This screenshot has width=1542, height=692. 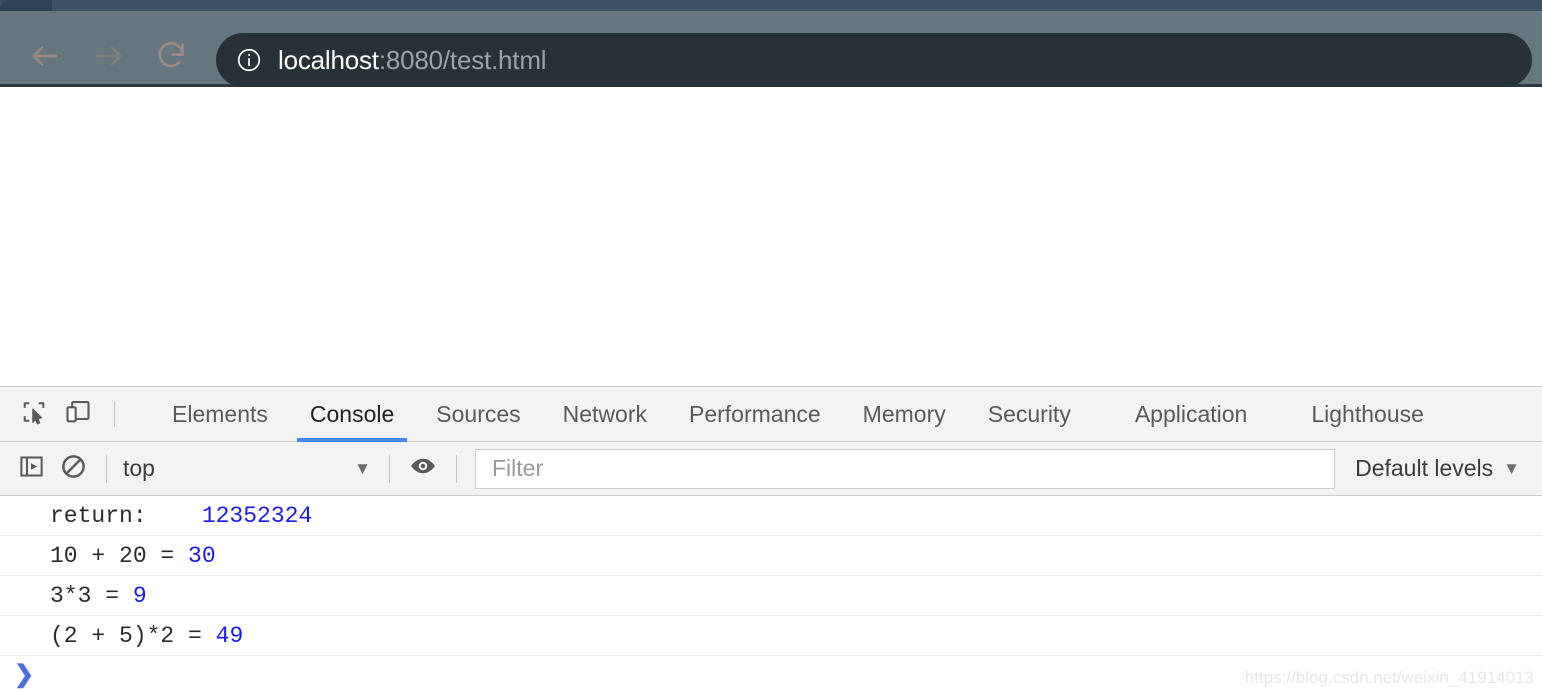 I want to click on device-toolbar-icon, so click(x=78, y=414).